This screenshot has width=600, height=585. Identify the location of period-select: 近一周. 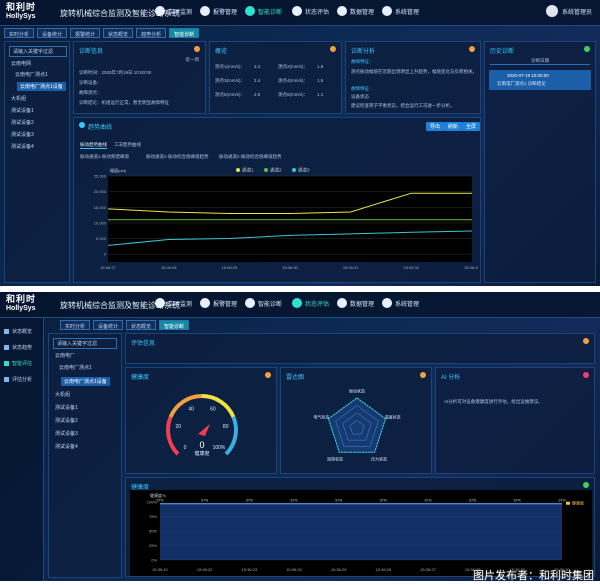
(193, 60).